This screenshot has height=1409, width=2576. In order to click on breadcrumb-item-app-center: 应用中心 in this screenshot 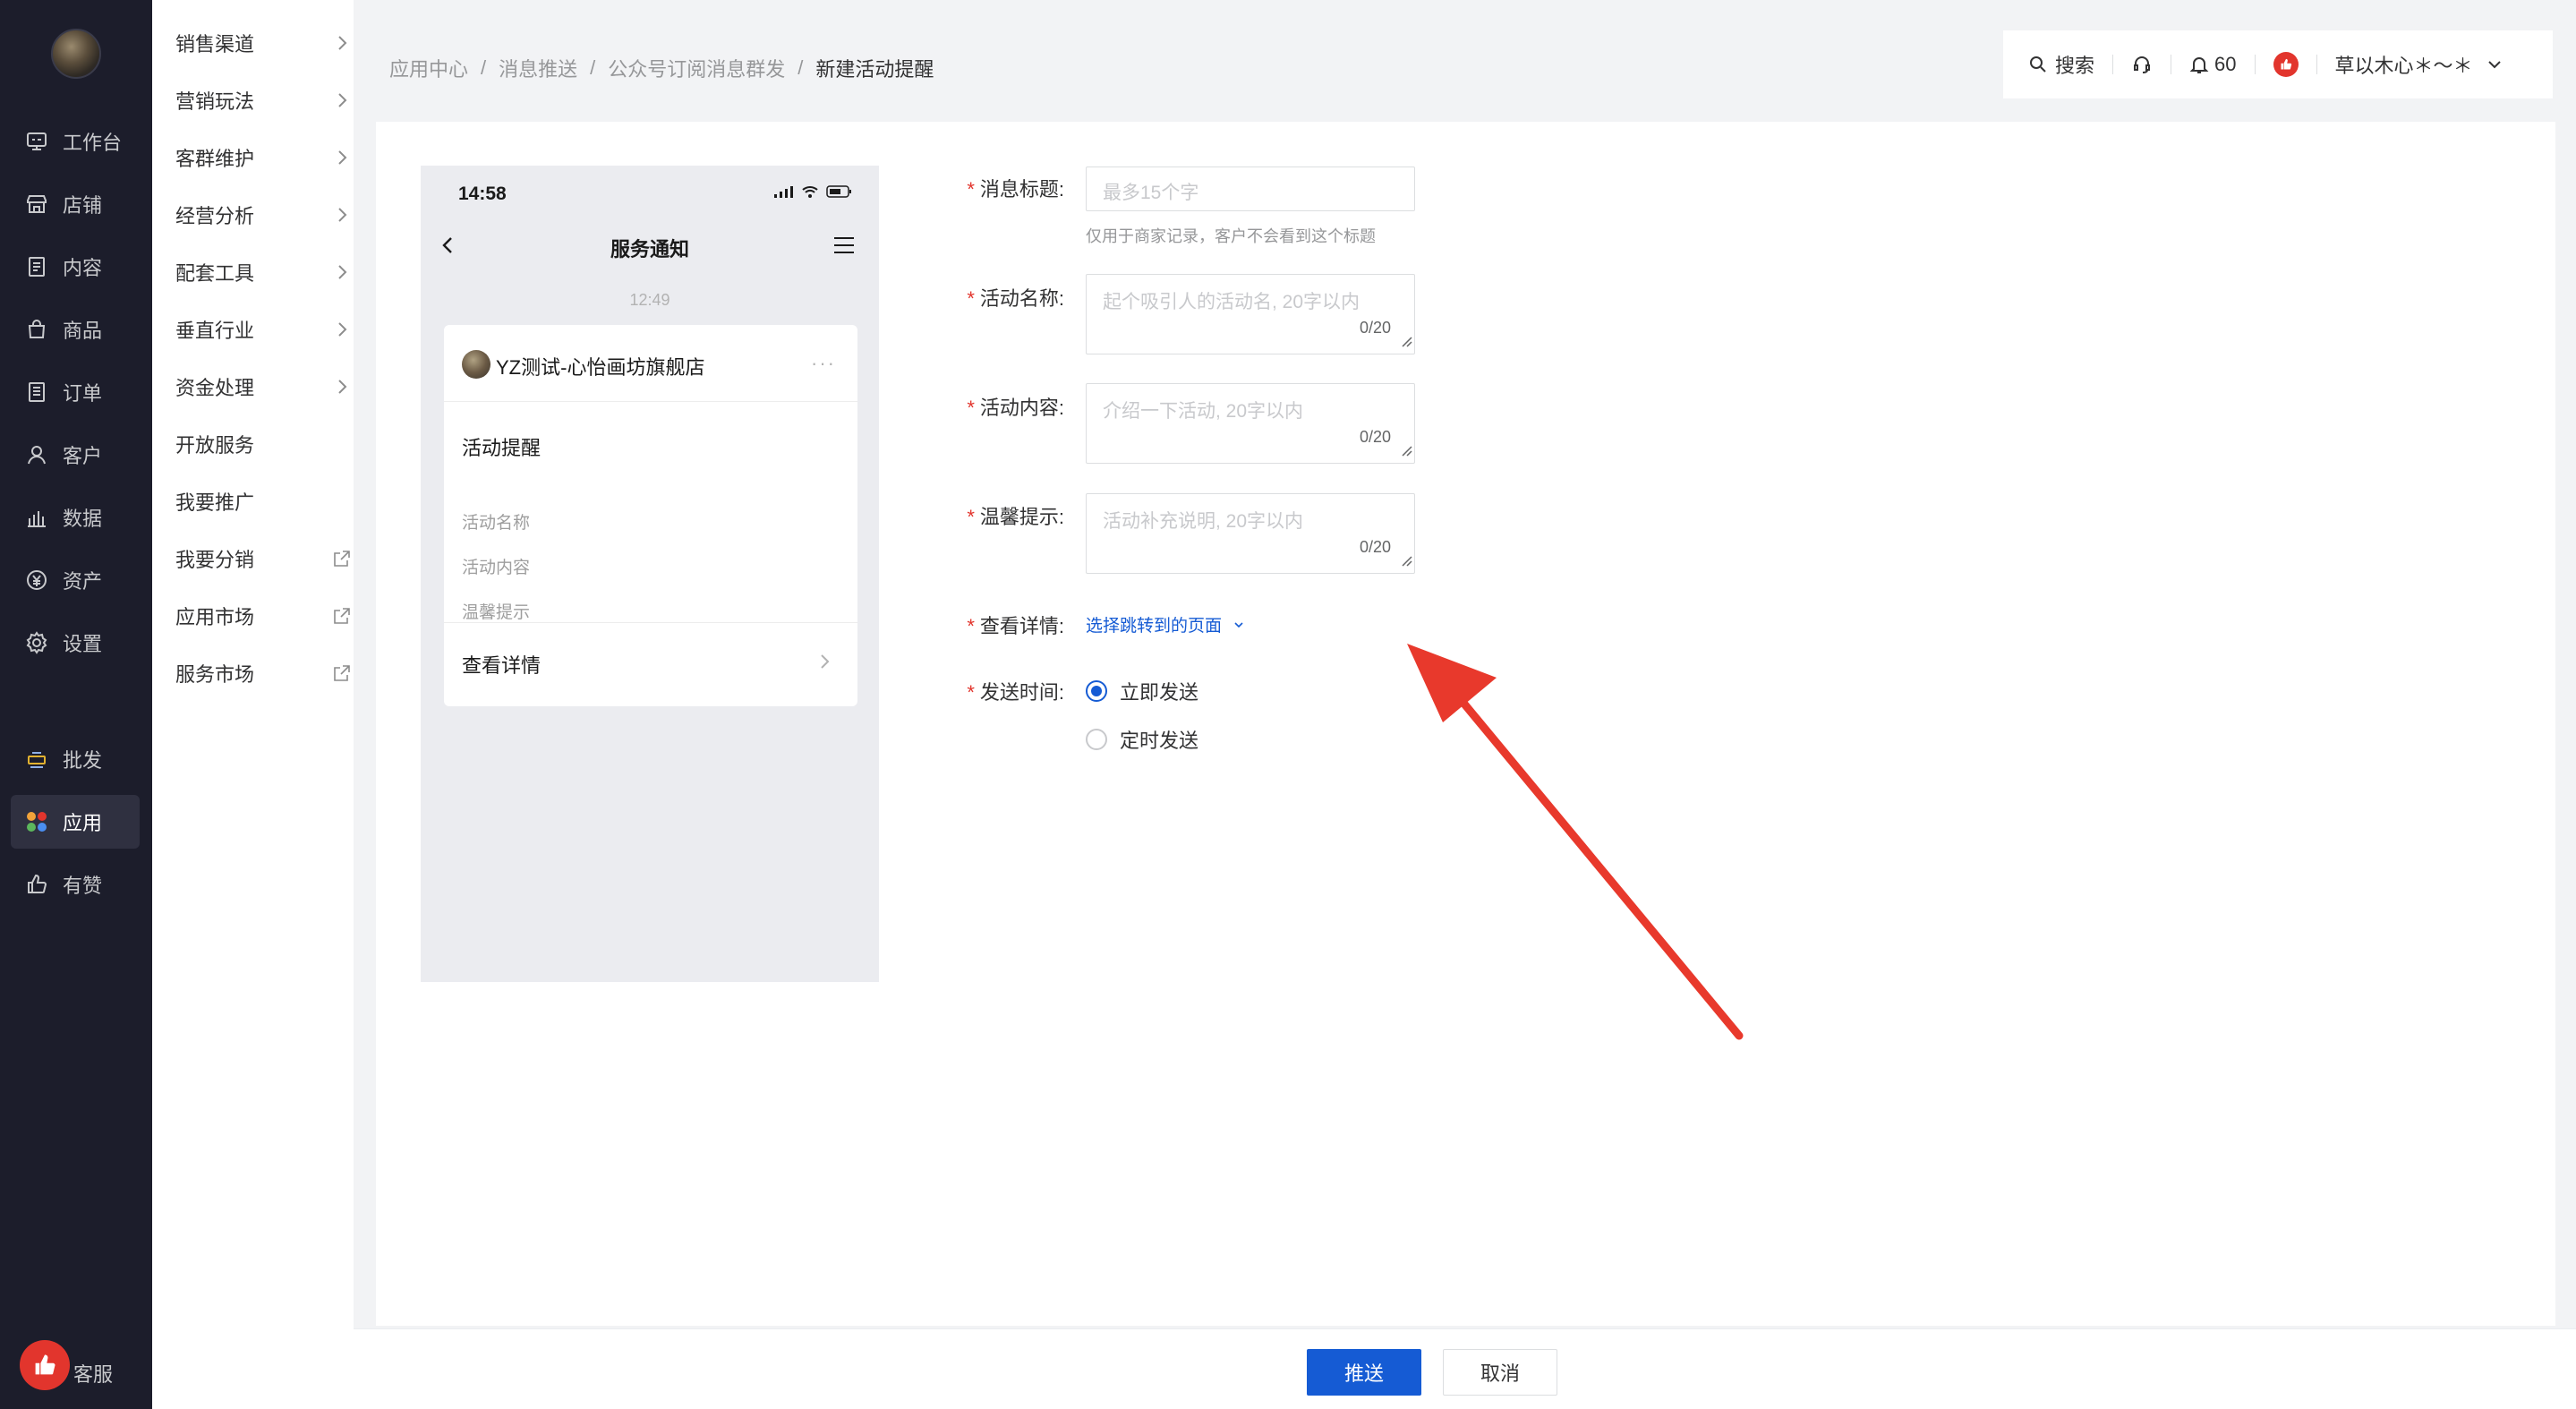, I will do `click(428, 68)`.